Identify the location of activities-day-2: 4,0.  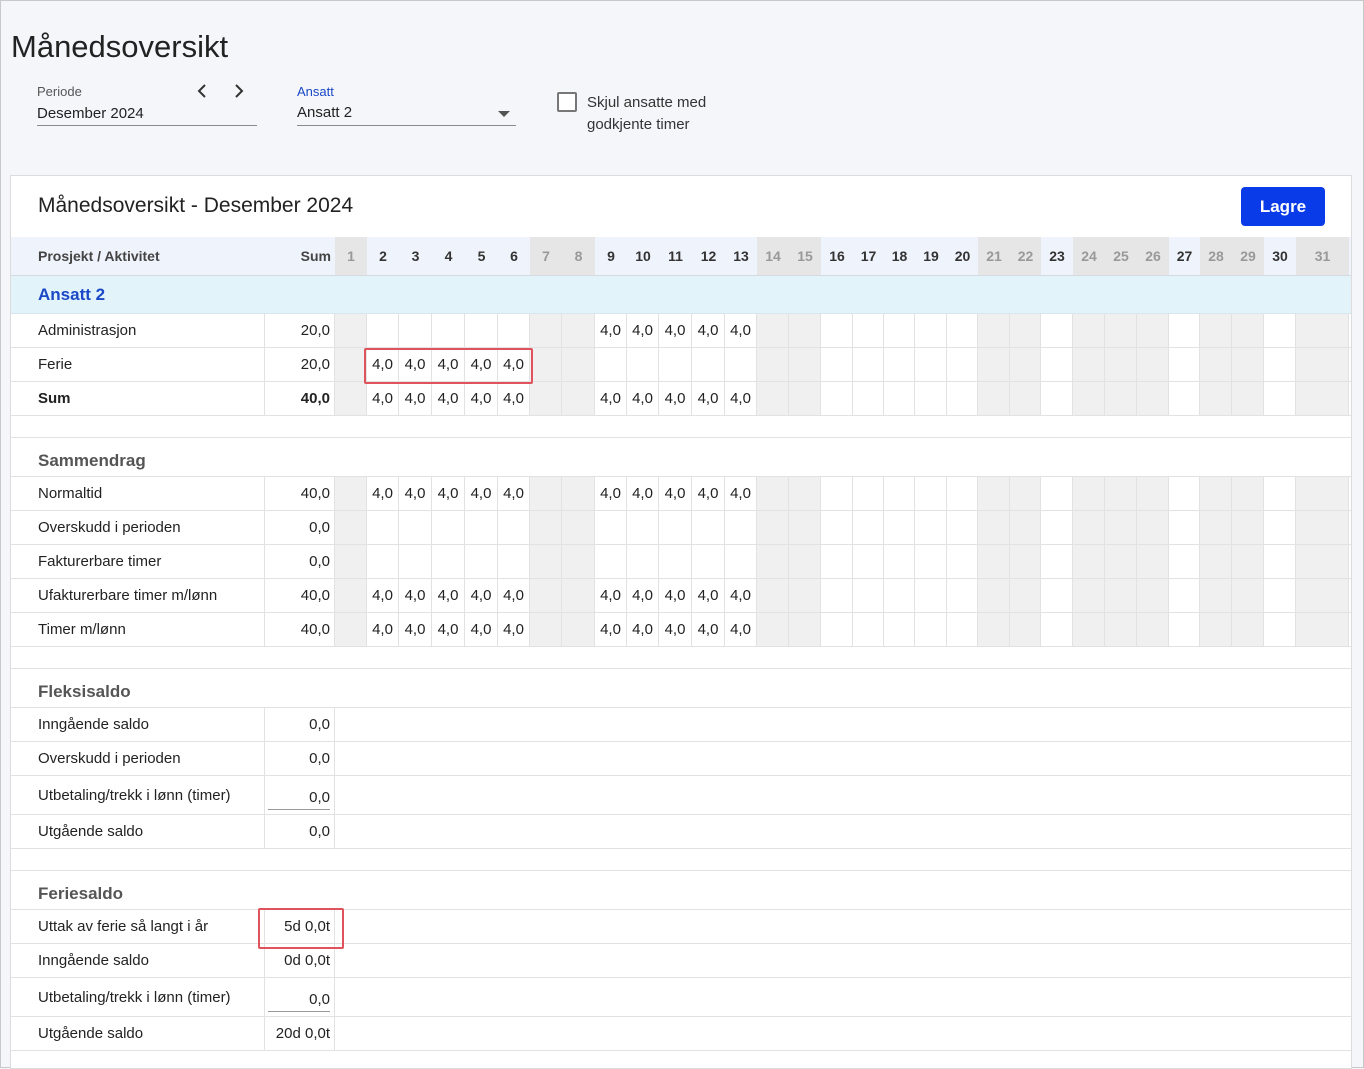
(383, 398).